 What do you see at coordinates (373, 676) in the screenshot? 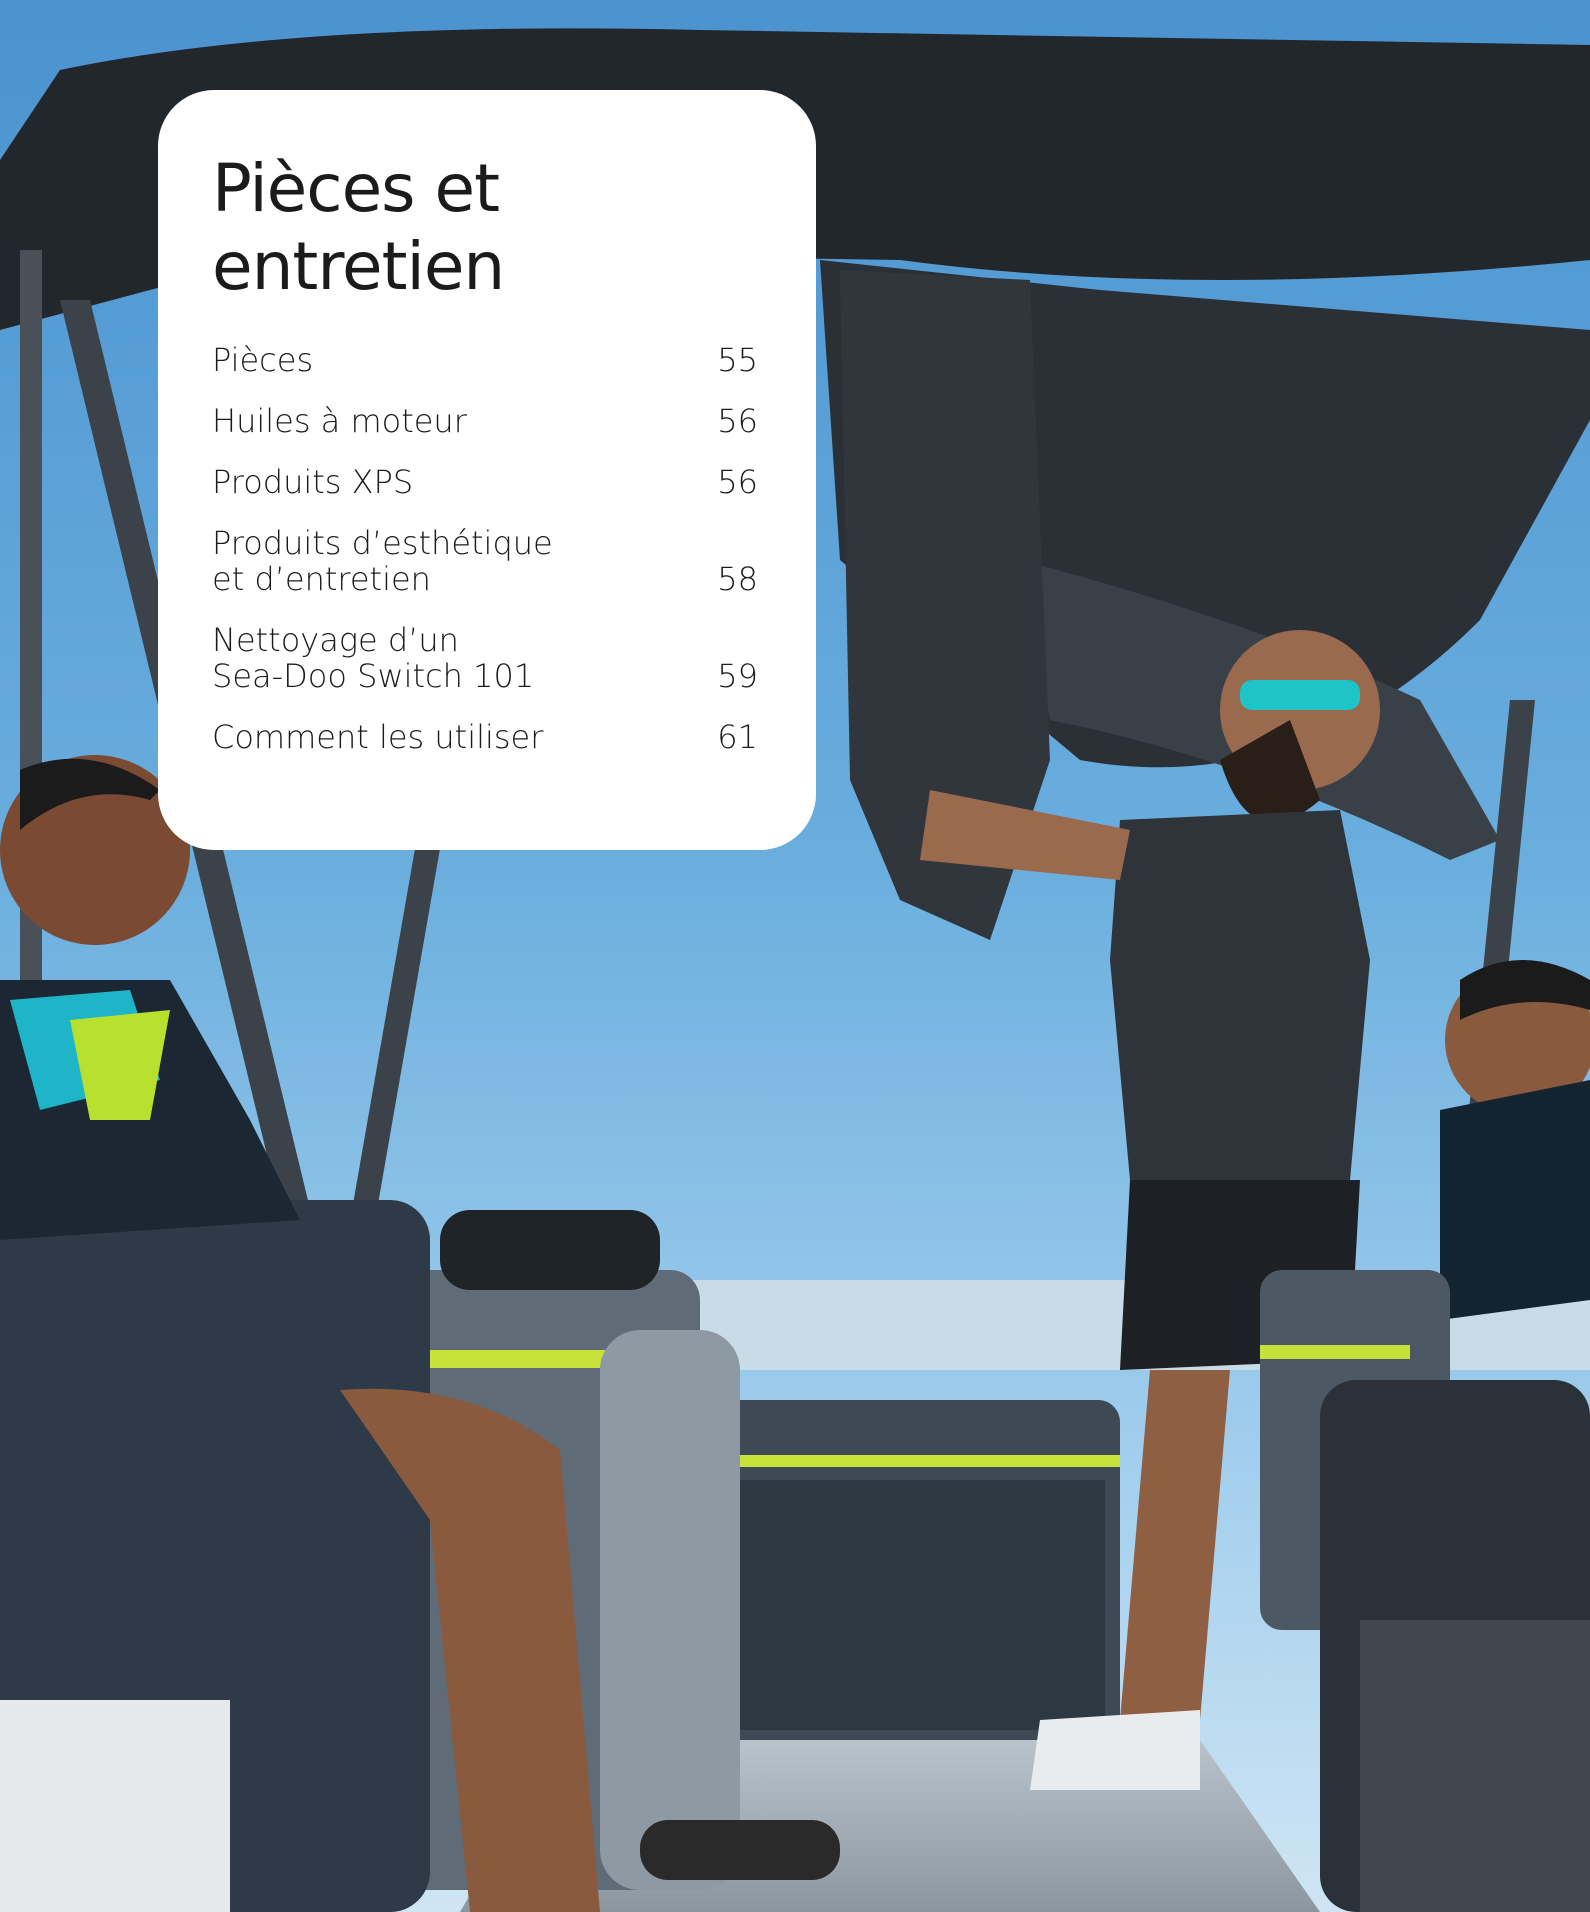
I see `toc-item-label-line: Sea-Doo Switch 101` at bounding box center [373, 676].